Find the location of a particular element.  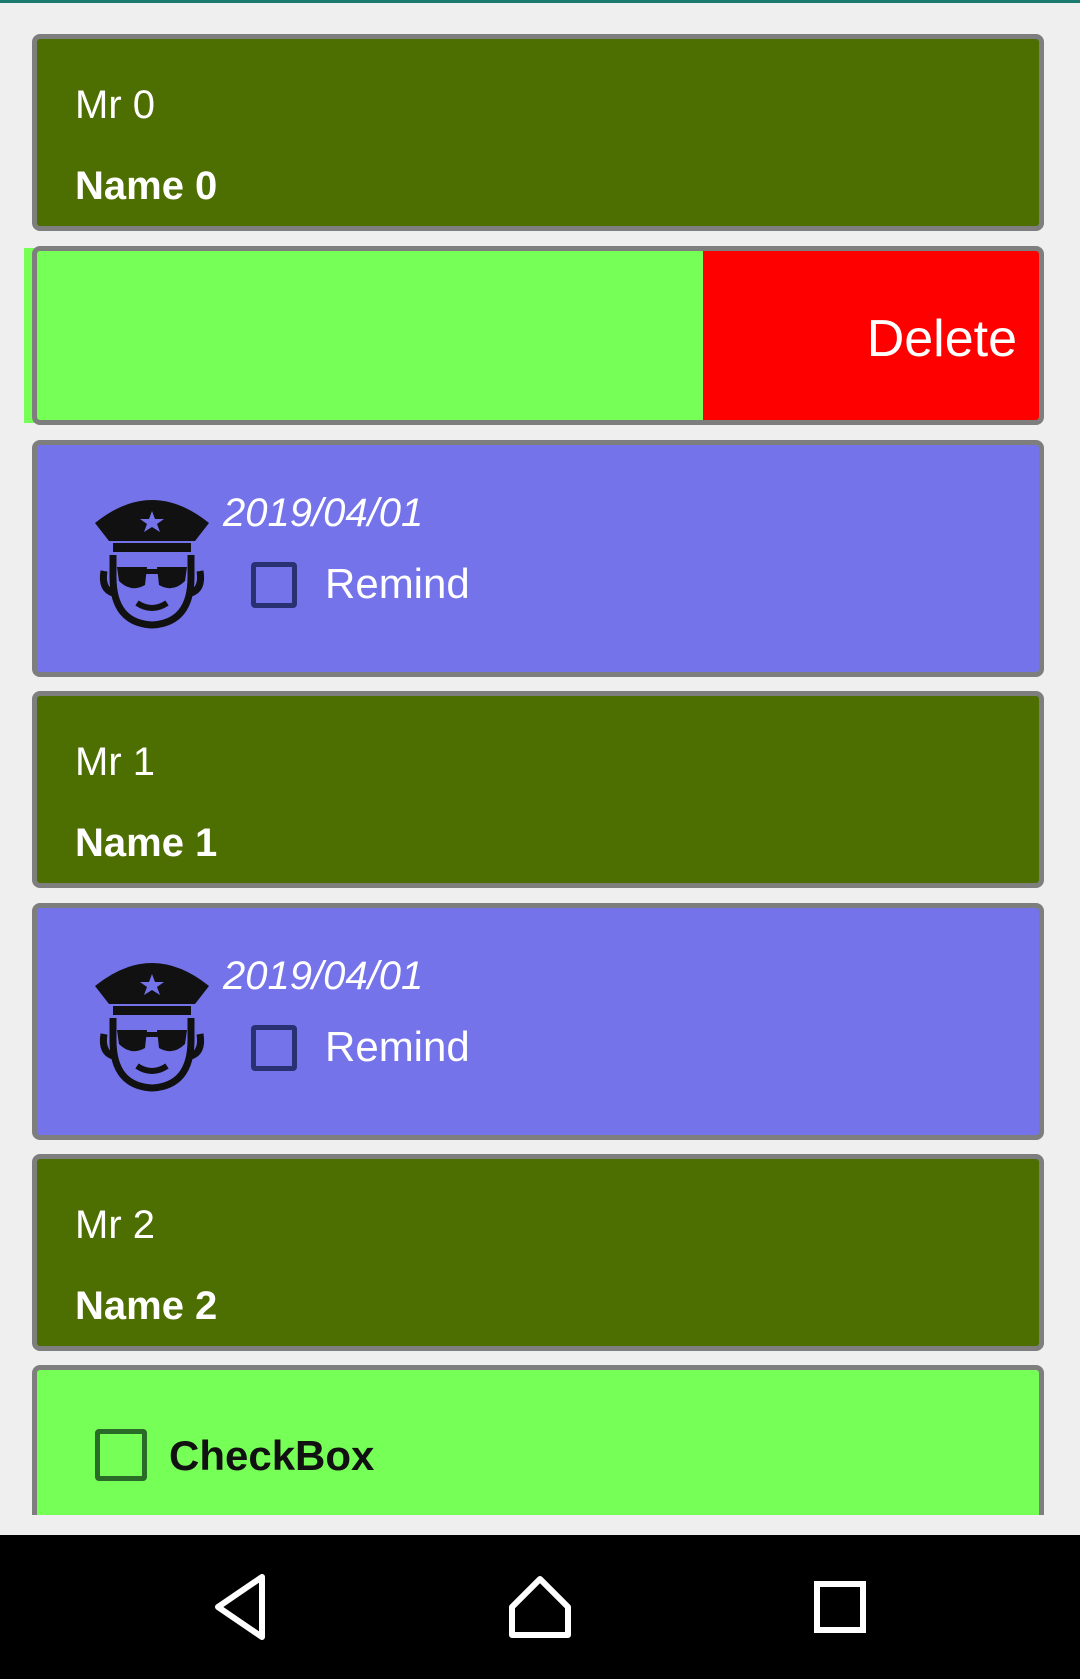

person-title: Mr 1 is located at coordinates (115, 762).